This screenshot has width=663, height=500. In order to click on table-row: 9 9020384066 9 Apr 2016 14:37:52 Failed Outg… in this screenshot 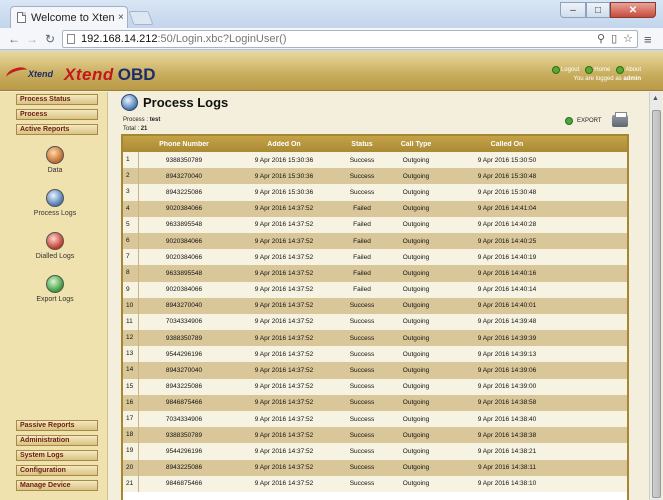, I will do `click(375, 289)`.